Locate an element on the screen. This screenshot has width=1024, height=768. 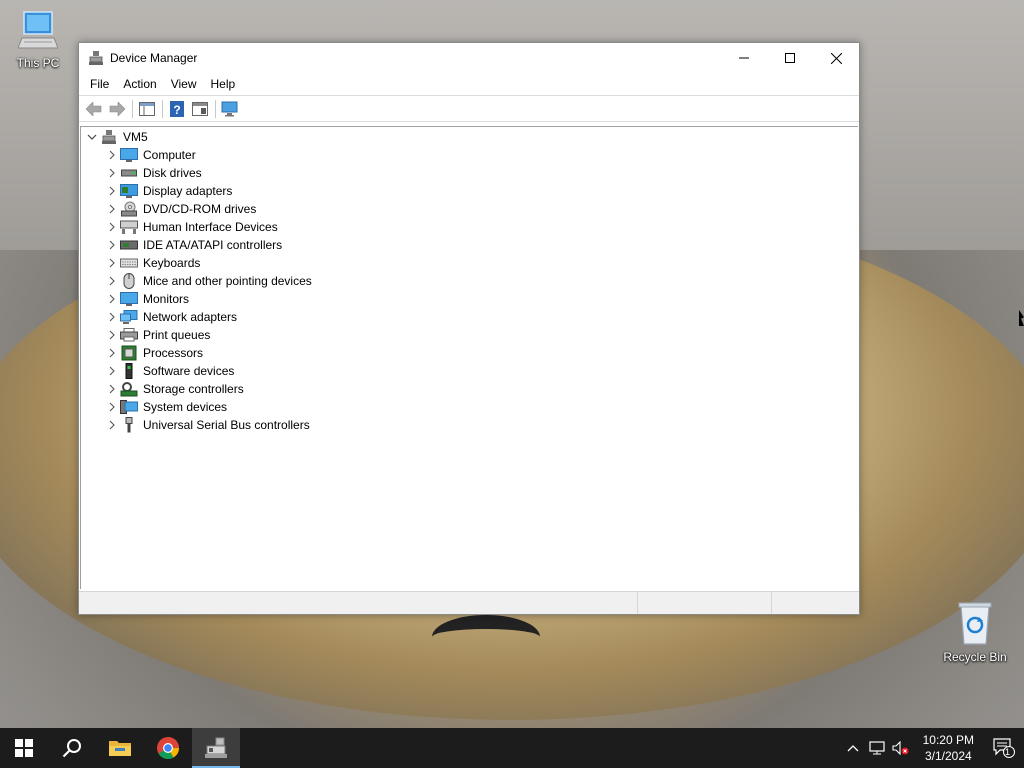
tree-node-ide-controllers: IDE ATA/ATAPI controllers is located at coordinates (469, 245).